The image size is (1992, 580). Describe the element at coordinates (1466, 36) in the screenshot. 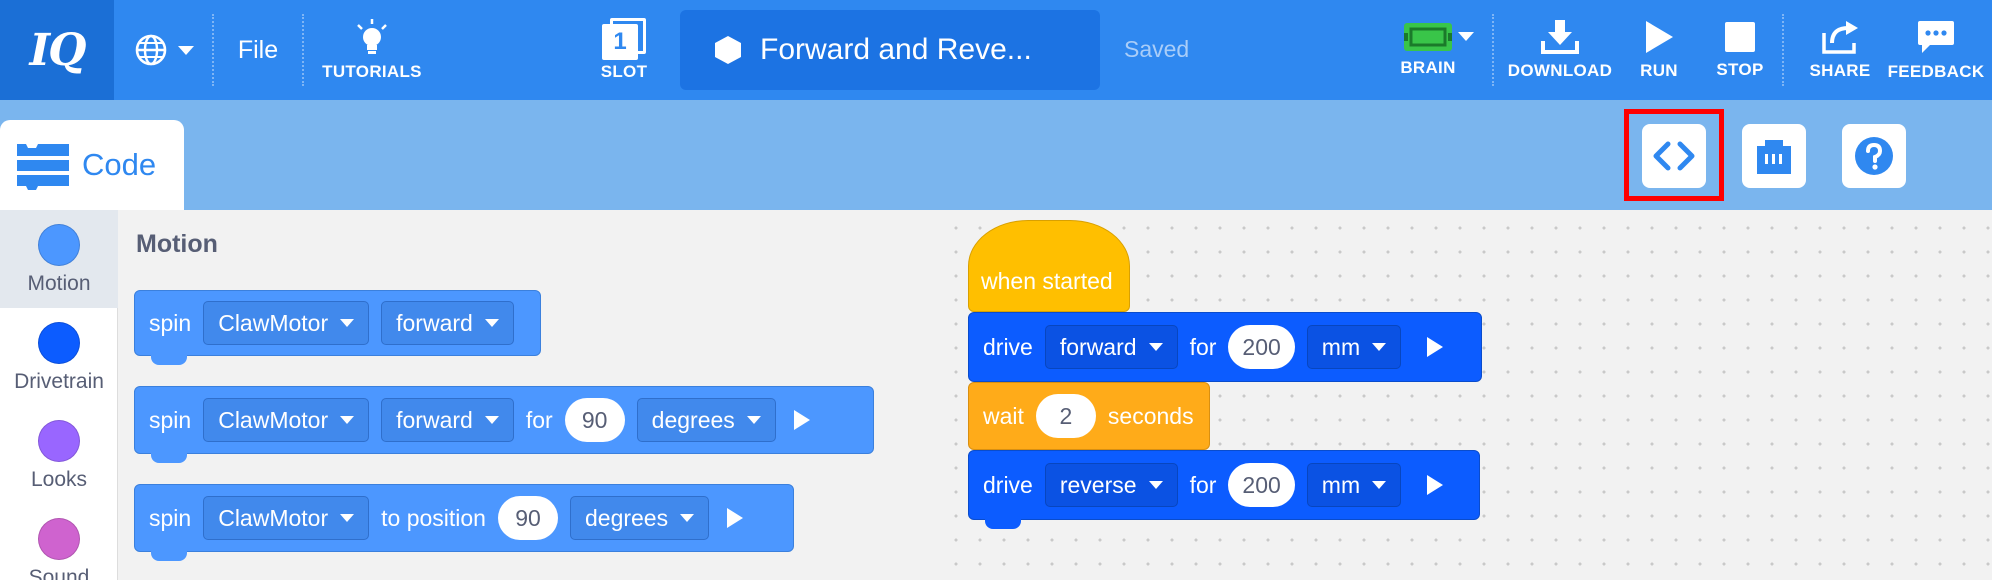

I see `brain-dropdown-chevron-icon` at that location.